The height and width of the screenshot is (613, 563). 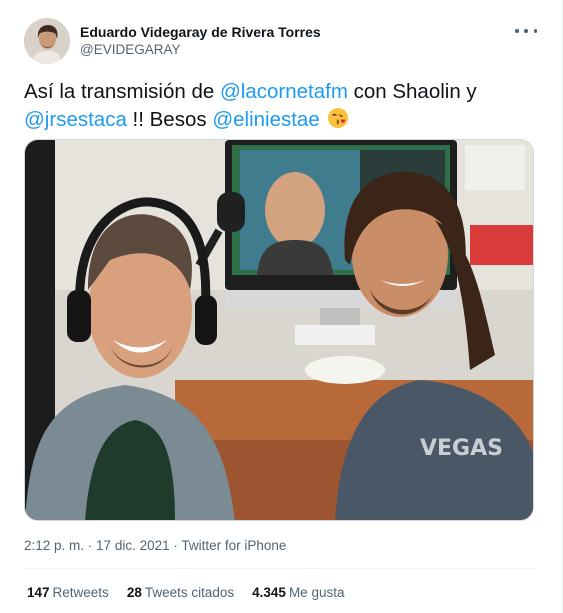 I want to click on avatar-photo, so click(x=47, y=41).